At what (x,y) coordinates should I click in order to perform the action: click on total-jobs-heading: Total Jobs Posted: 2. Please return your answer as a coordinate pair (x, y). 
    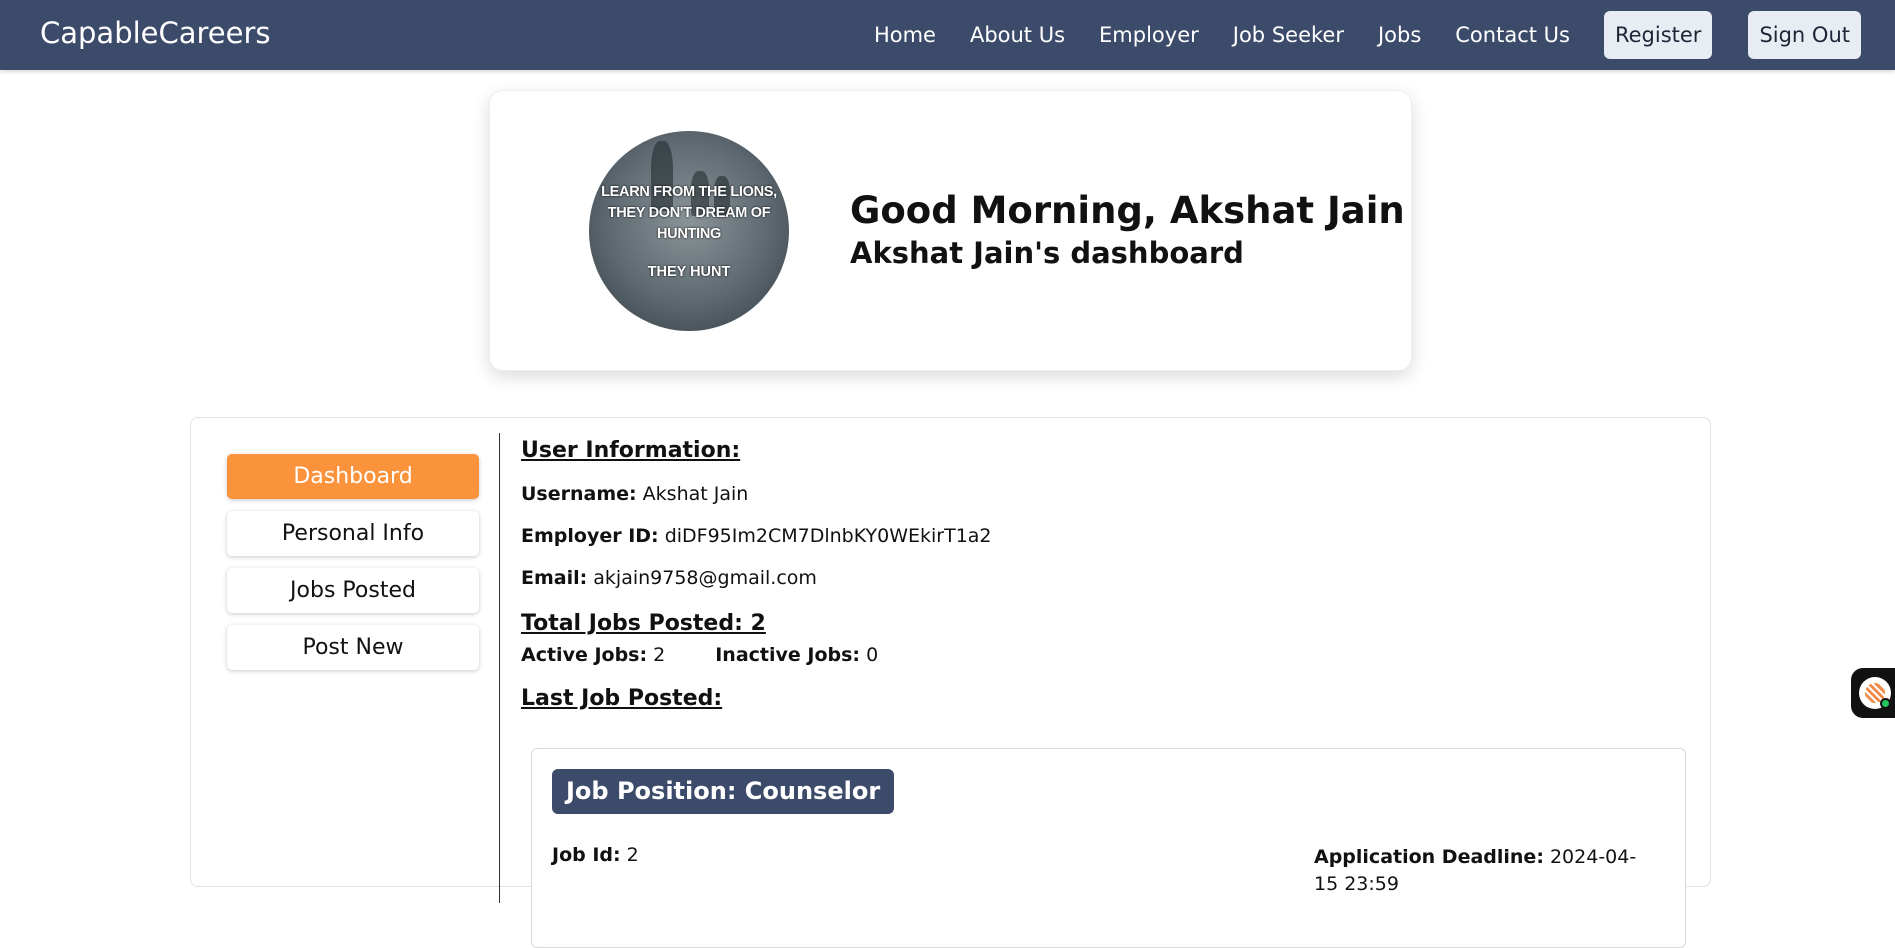
    Looking at the image, I should click on (643, 623).